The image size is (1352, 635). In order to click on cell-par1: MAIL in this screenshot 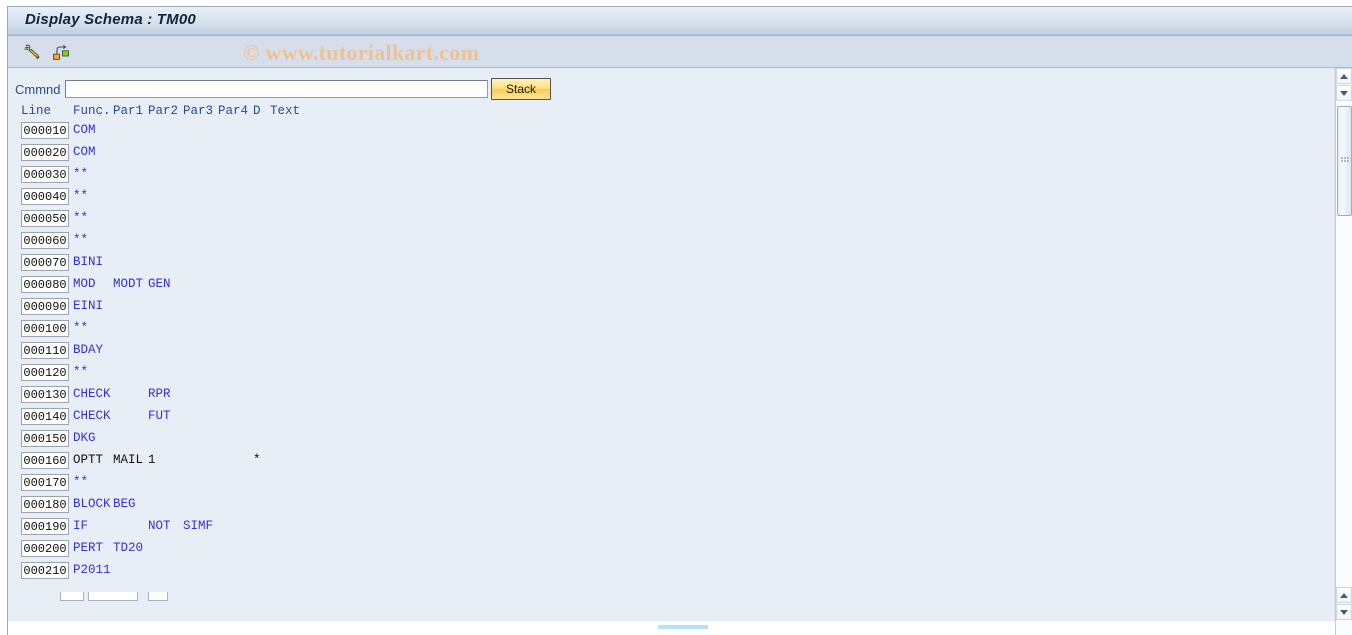, I will do `click(128, 460)`.